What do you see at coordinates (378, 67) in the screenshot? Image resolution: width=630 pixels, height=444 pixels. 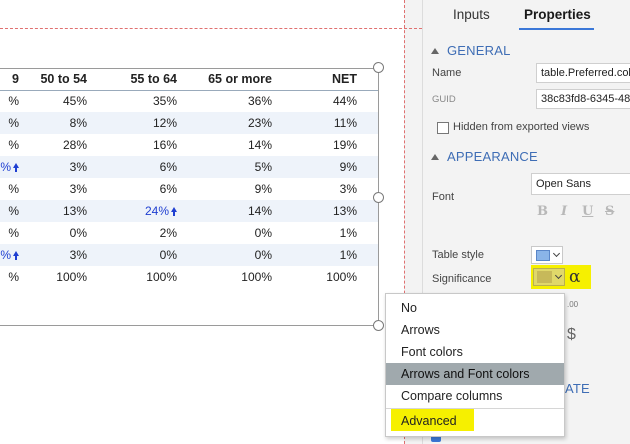 I see `resize-handle-top-right` at bounding box center [378, 67].